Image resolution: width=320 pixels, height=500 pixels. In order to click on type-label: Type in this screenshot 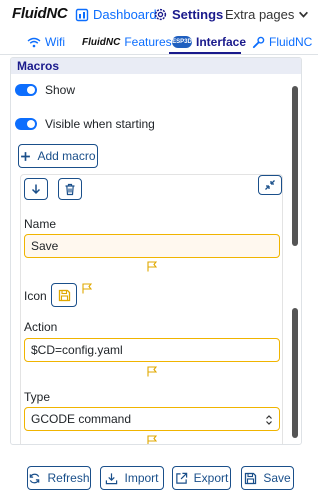, I will do `click(37, 397)`.